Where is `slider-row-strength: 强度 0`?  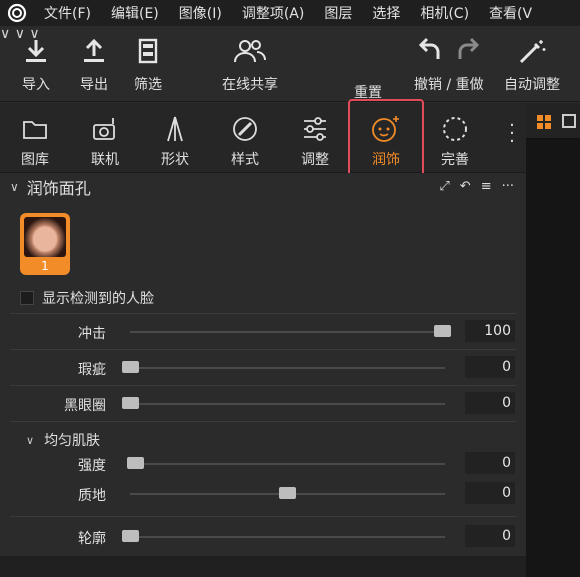
slider-row-strength: 强度 0 is located at coordinates (263, 464).